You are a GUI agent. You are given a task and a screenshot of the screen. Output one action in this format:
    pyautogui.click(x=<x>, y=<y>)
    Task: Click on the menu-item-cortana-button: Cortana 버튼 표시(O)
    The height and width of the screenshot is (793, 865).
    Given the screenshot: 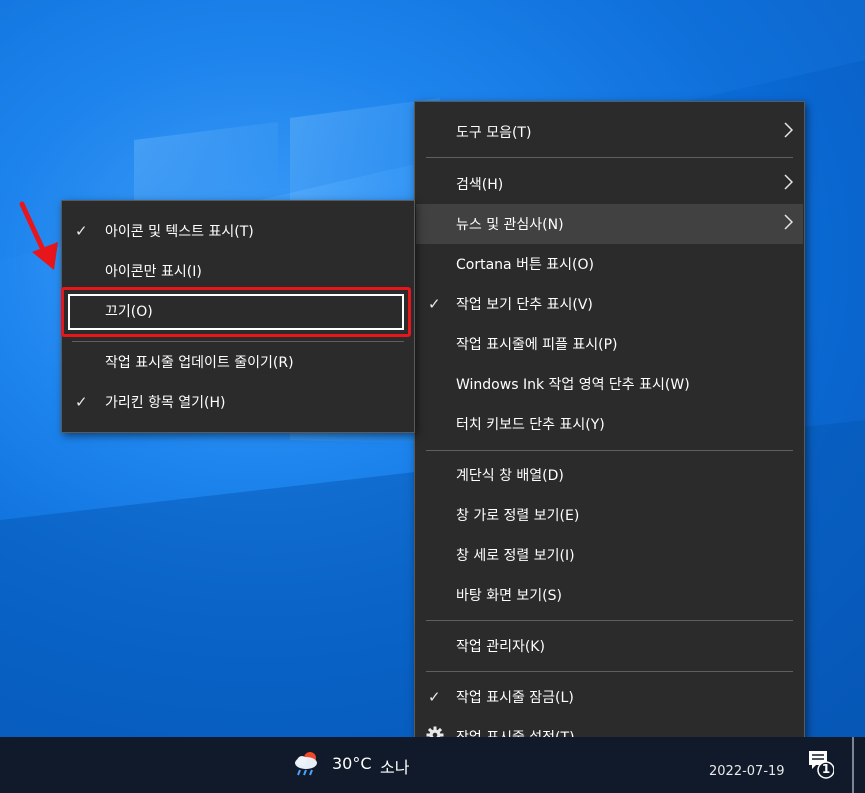 What is the action you would take?
    pyautogui.click(x=609, y=264)
    